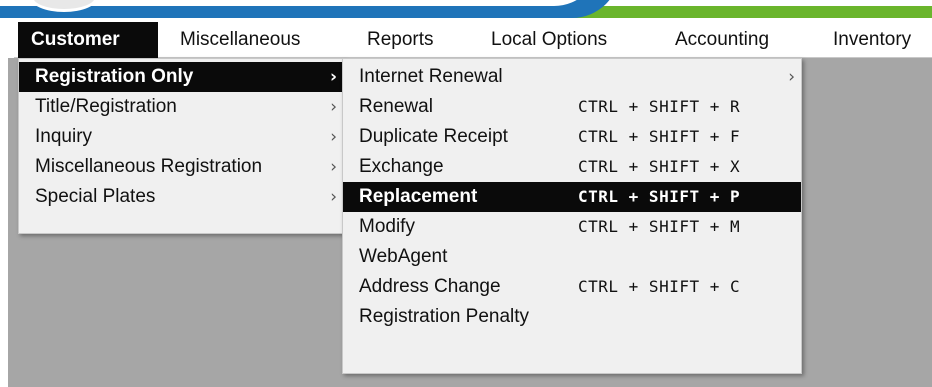 The image size is (932, 387). I want to click on menu-item-label: Title/Registration, so click(106, 106).